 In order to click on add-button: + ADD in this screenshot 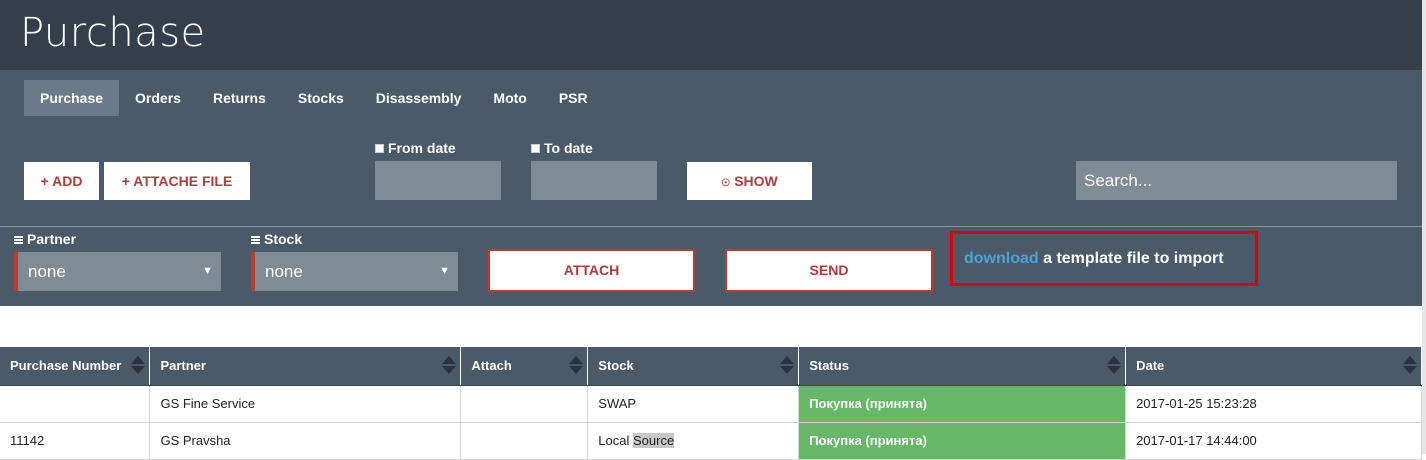, I will do `click(61, 181)`.